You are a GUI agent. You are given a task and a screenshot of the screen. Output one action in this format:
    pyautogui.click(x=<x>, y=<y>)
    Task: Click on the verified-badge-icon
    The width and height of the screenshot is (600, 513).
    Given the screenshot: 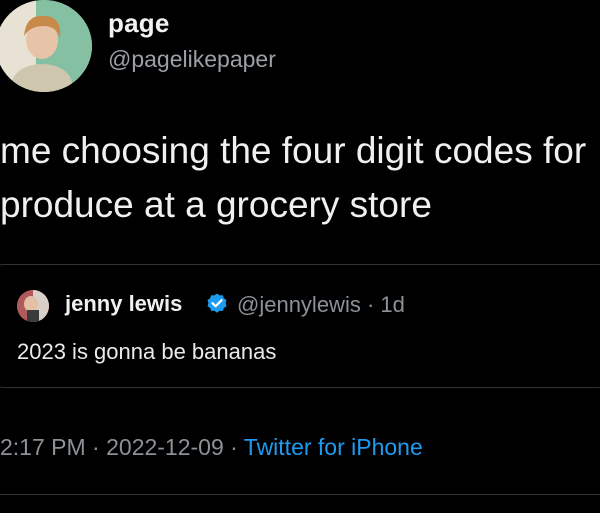 What is the action you would take?
    pyautogui.click(x=217, y=303)
    